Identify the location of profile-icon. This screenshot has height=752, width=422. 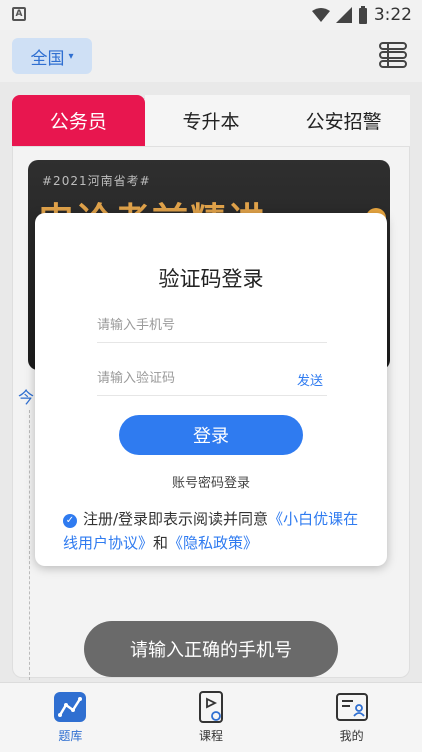
(351, 707).